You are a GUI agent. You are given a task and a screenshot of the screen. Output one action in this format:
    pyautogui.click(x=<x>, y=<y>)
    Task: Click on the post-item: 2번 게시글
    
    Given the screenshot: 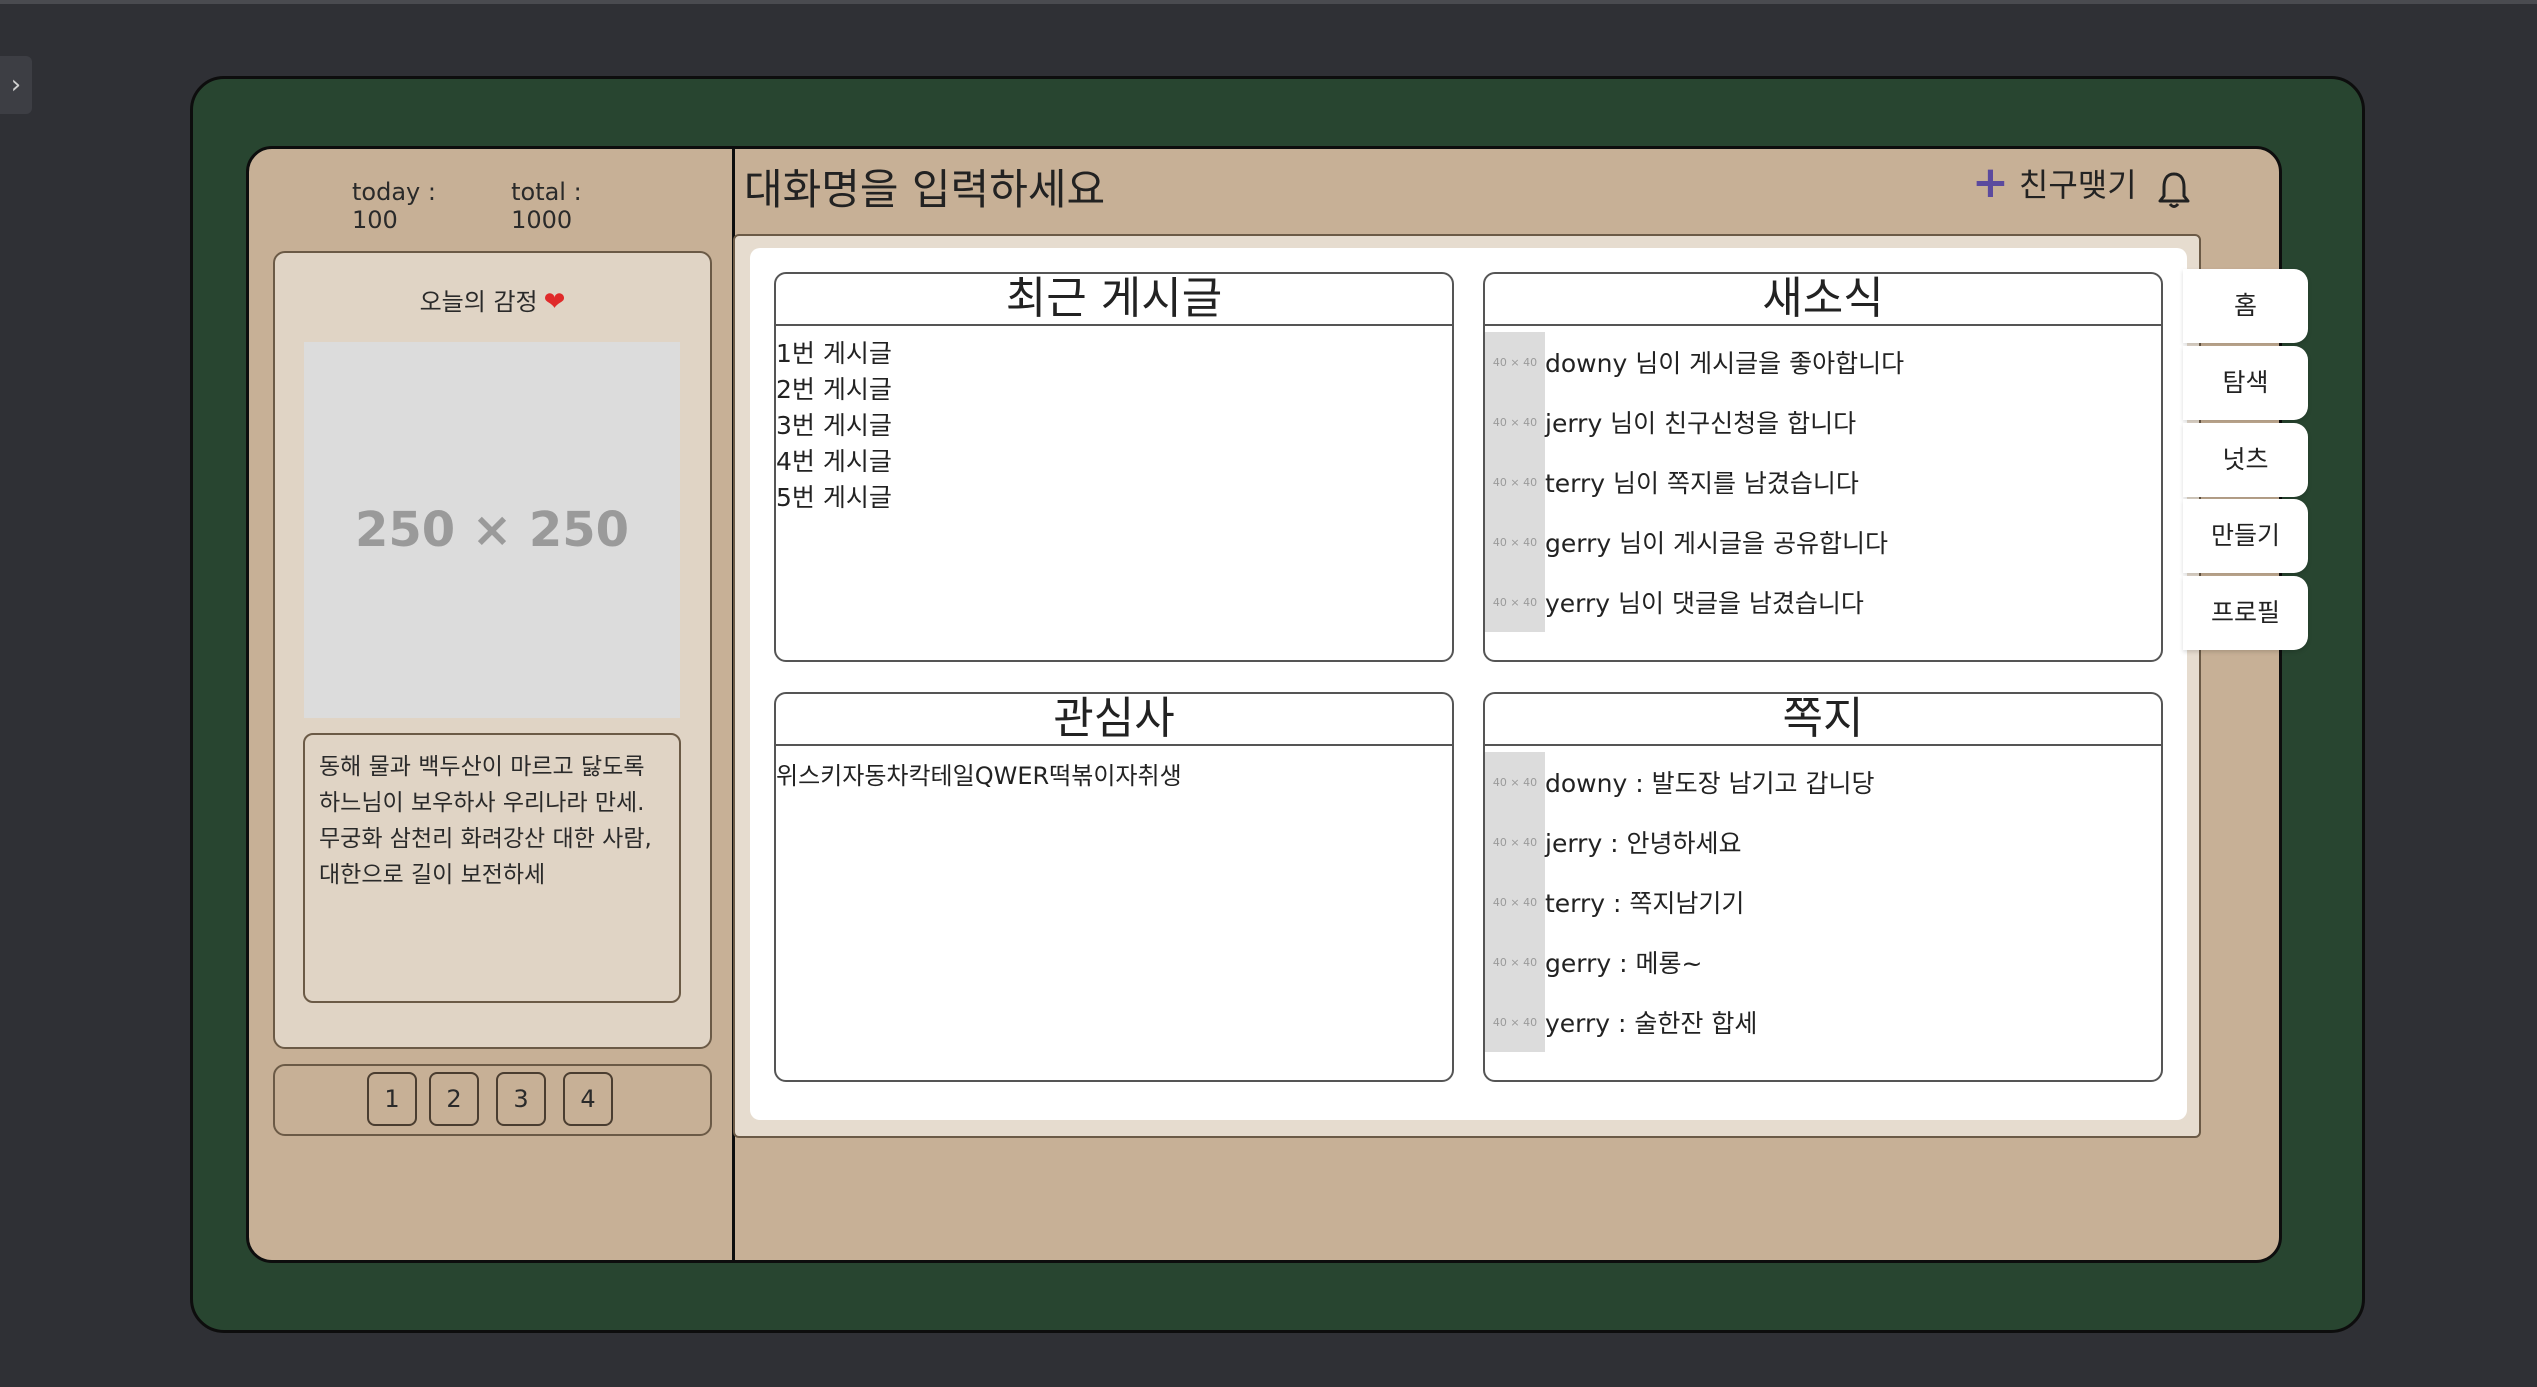 What is the action you would take?
    pyautogui.click(x=1114, y=390)
    